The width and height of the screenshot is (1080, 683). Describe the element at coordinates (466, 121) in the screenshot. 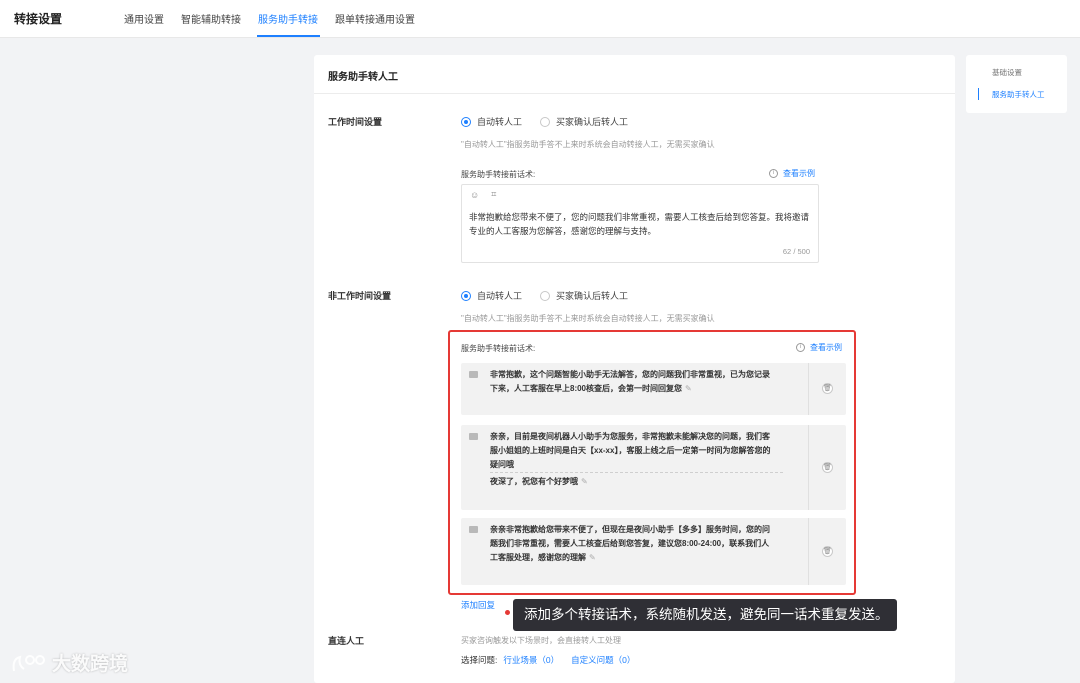

I see `work-time-radio-auto` at that location.